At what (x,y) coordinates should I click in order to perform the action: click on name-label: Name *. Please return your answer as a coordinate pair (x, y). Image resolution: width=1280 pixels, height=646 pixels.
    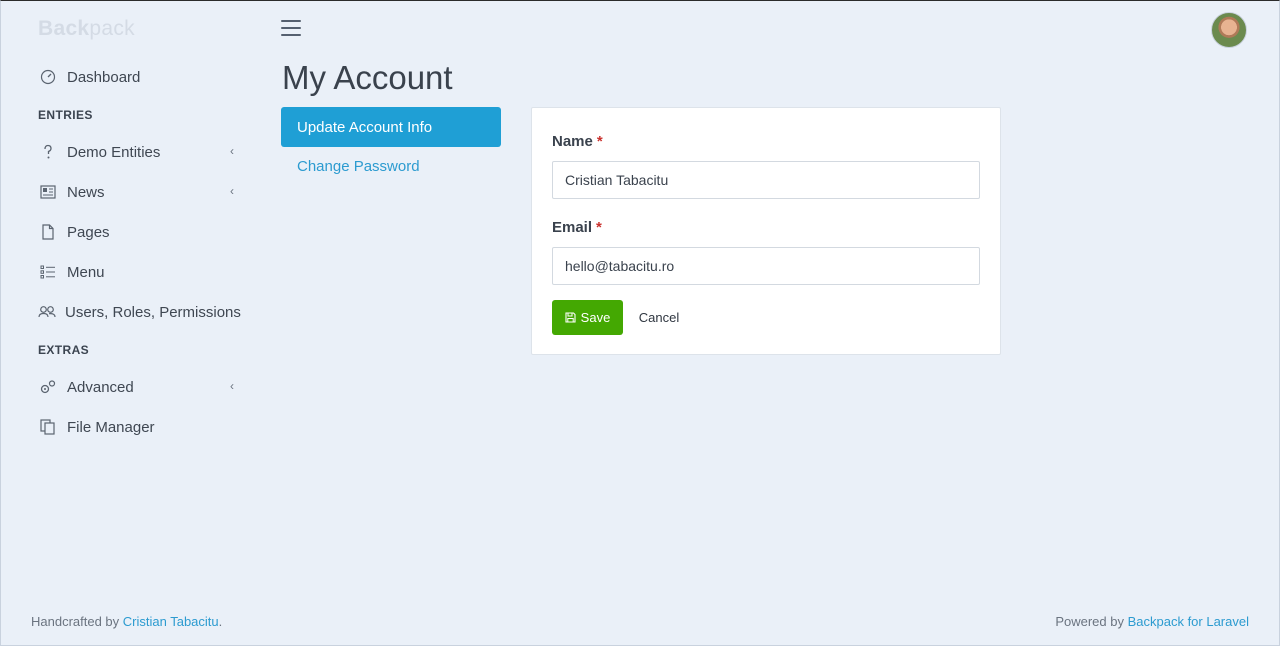
    Looking at the image, I should click on (577, 141).